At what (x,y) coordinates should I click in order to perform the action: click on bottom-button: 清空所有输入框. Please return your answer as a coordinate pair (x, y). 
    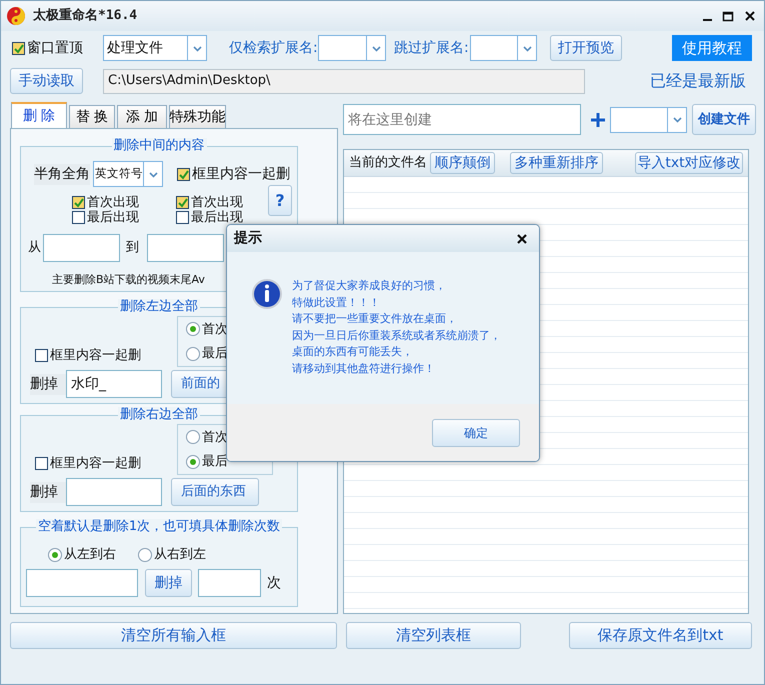
    Looking at the image, I should click on (173, 635).